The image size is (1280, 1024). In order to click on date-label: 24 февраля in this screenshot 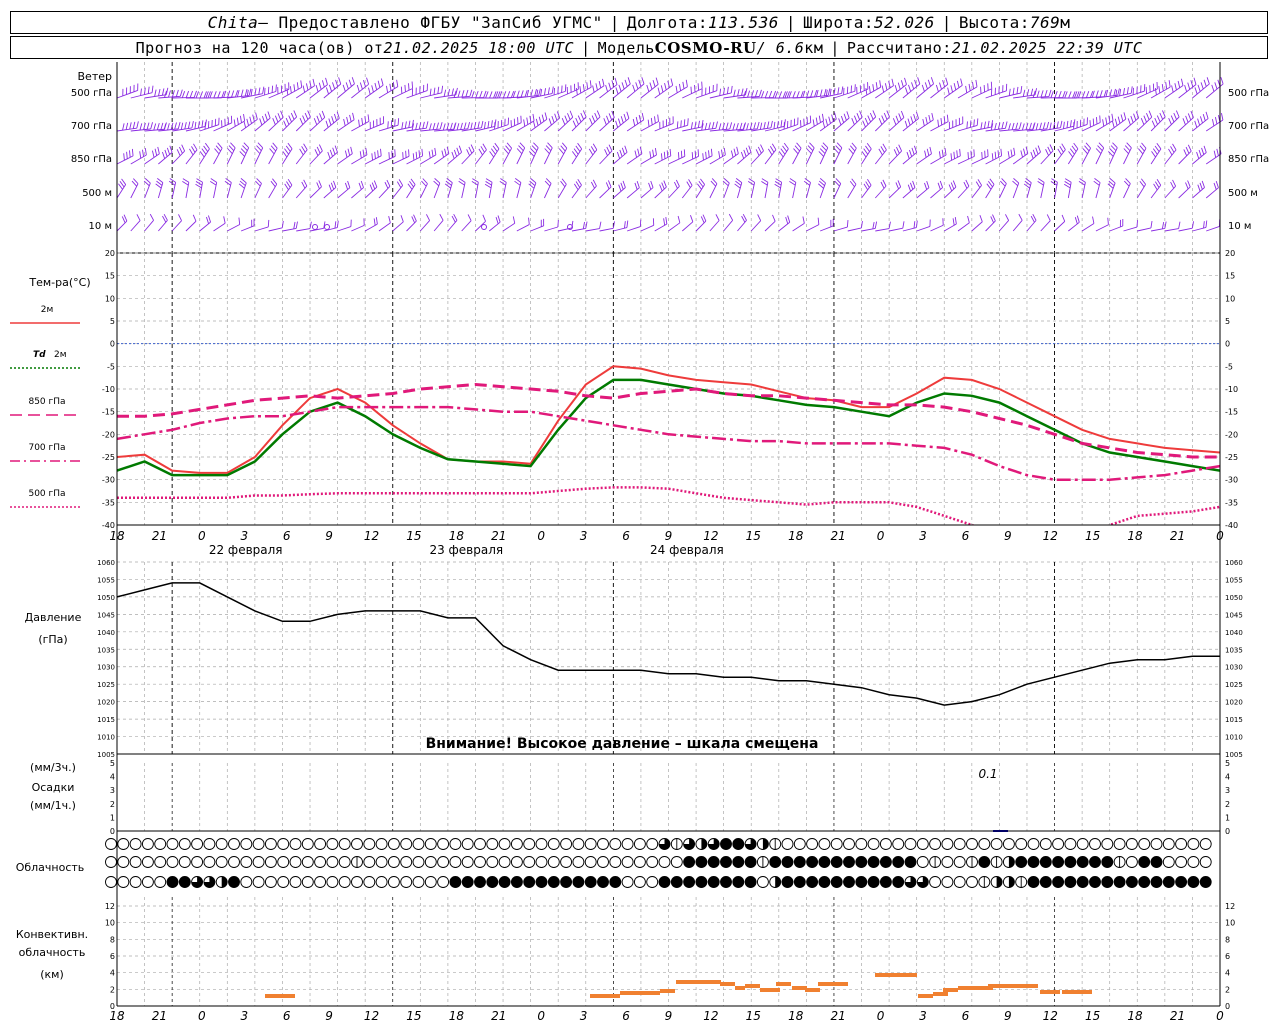, I will do `click(687, 550)`.